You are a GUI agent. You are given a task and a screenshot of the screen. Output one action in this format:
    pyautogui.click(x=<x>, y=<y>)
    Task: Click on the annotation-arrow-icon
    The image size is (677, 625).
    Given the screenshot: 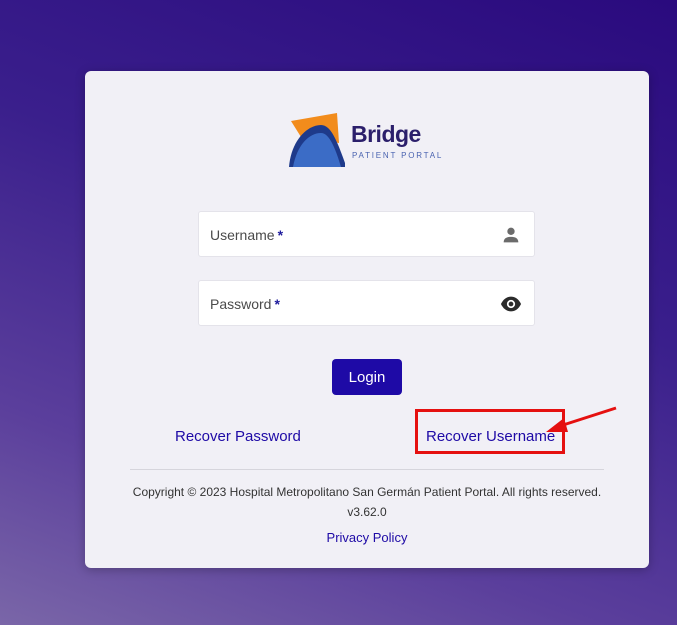 What is the action you would take?
    pyautogui.click(x=581, y=419)
    